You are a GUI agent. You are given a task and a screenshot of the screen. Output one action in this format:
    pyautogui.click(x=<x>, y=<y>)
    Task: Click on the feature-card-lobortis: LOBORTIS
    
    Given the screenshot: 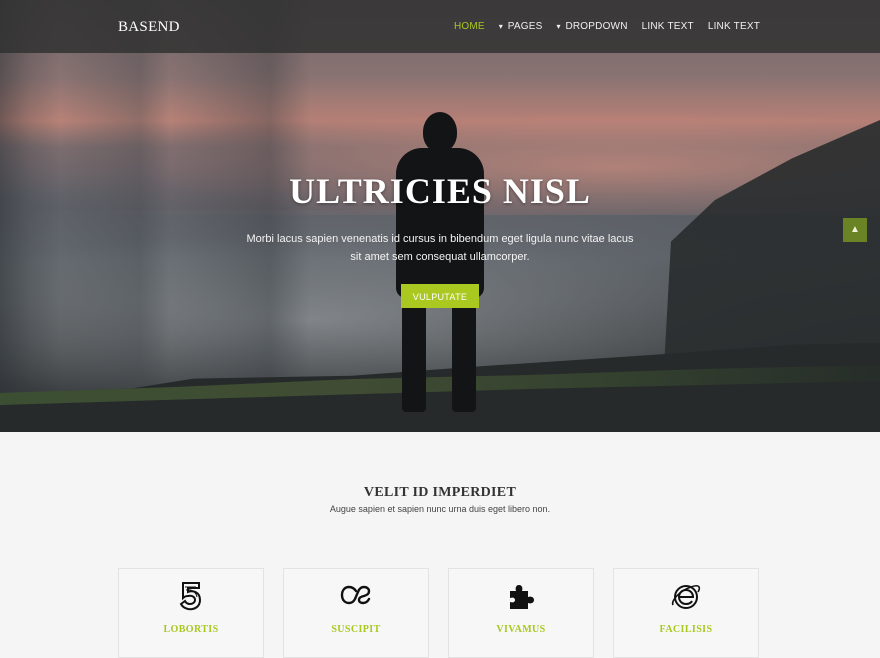 What is the action you would take?
    pyautogui.click(x=191, y=613)
    